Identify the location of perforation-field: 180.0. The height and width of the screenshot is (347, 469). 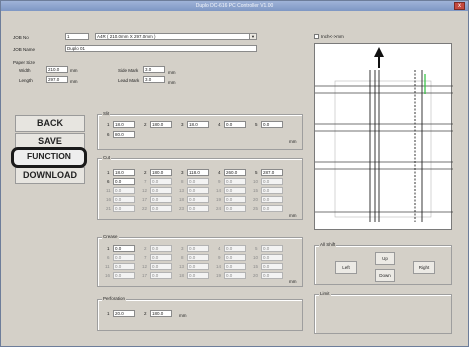
(161, 313).